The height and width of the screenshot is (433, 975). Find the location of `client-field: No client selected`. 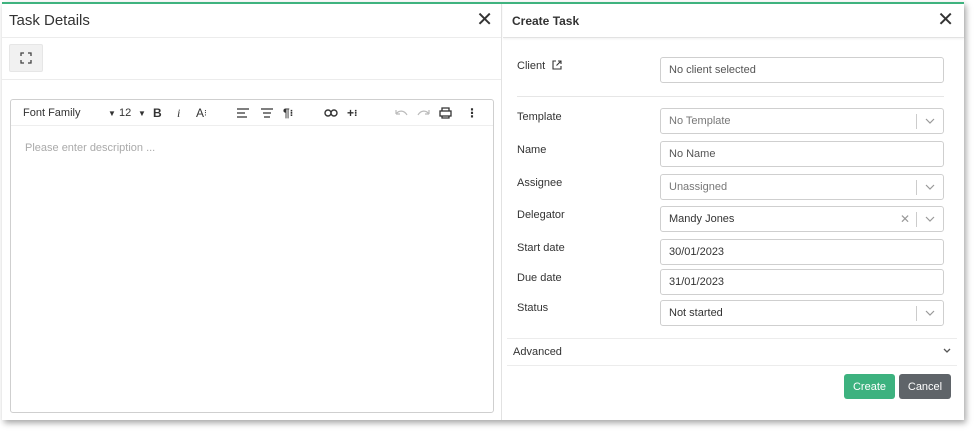

client-field: No client selected is located at coordinates (802, 70).